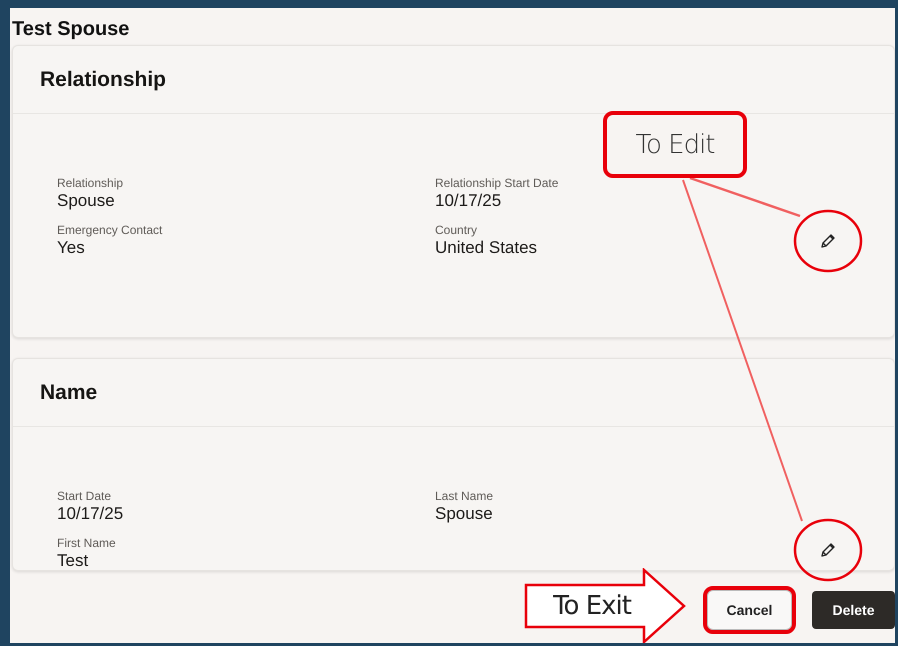 The height and width of the screenshot is (646, 898). What do you see at coordinates (486, 248) in the screenshot?
I see `field-value: United States` at bounding box center [486, 248].